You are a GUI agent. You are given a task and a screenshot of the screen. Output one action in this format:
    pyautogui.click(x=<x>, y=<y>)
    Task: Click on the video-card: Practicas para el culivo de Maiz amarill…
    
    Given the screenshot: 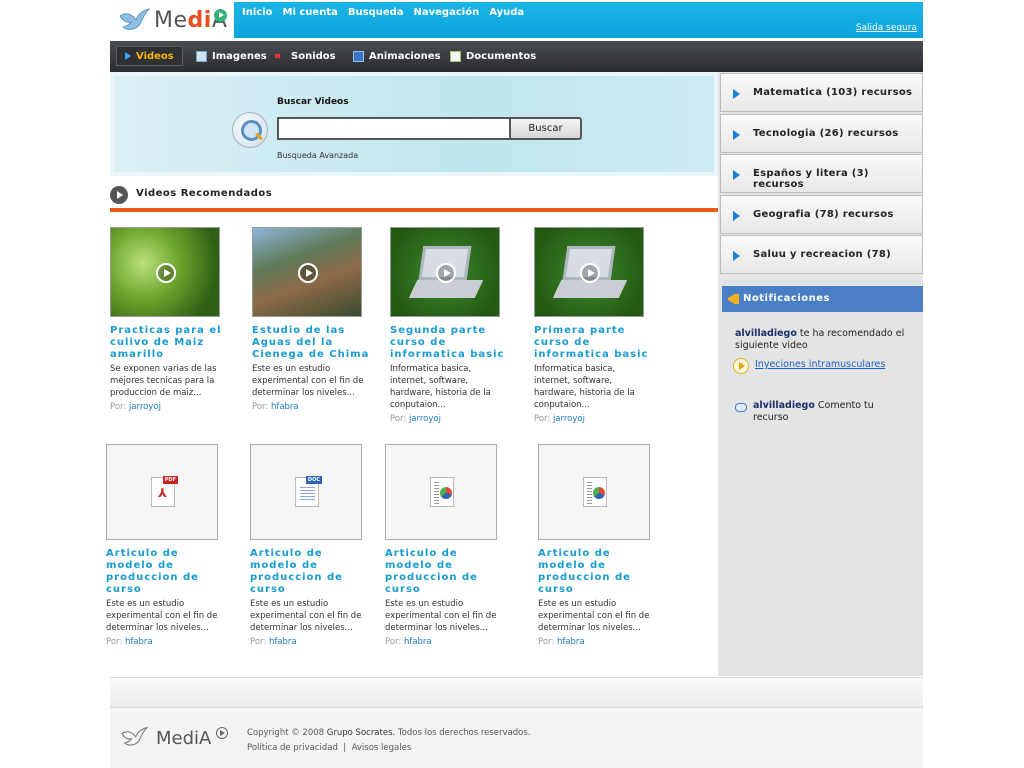 What is the action you would take?
    pyautogui.click(x=169, y=319)
    